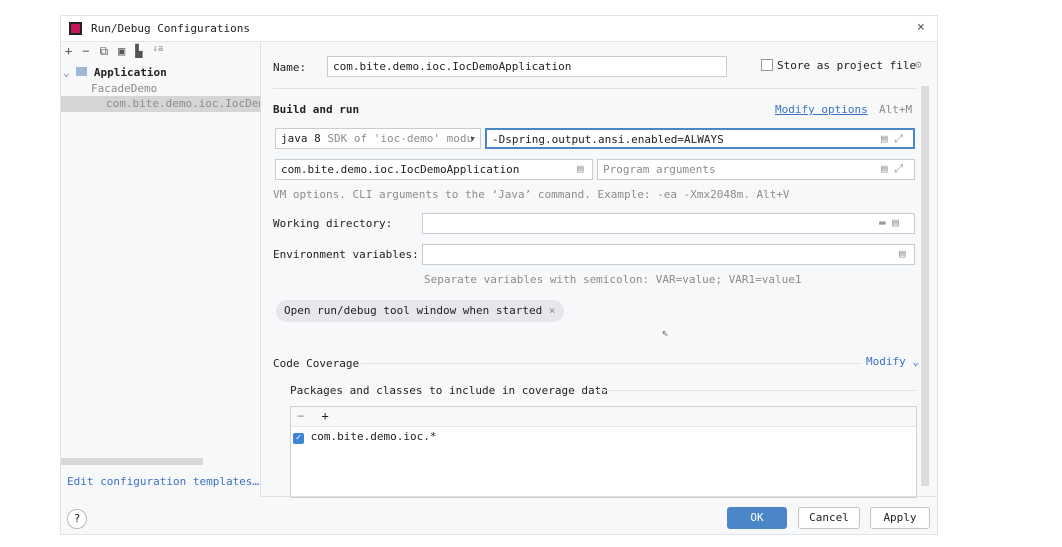 The width and height of the screenshot is (1062, 547). What do you see at coordinates (756, 169) in the screenshot?
I see `program-arguments-input: Program arguments` at bounding box center [756, 169].